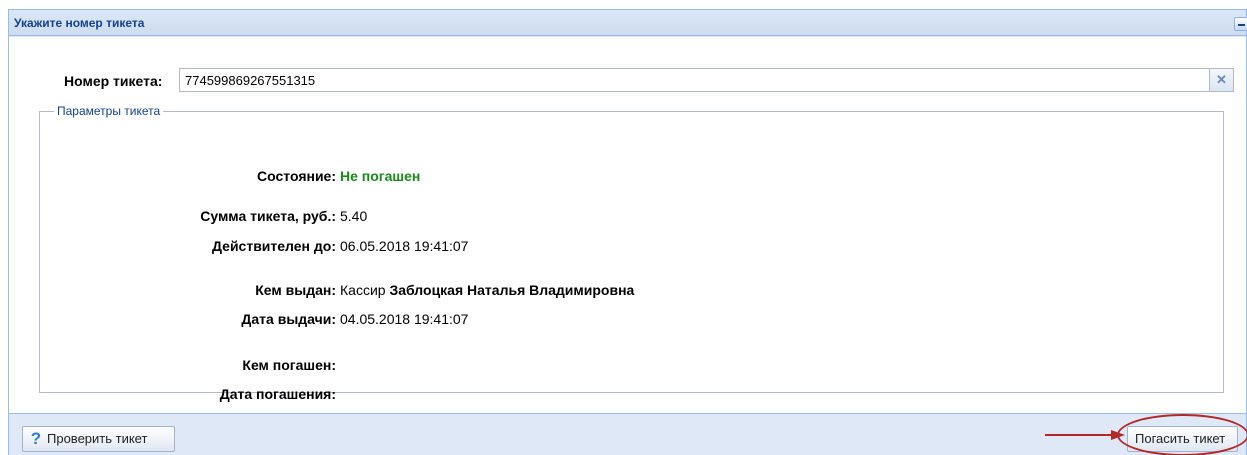 The width and height of the screenshot is (1247, 455). I want to click on redeem-date-label: Дата погашения:, so click(277, 394).